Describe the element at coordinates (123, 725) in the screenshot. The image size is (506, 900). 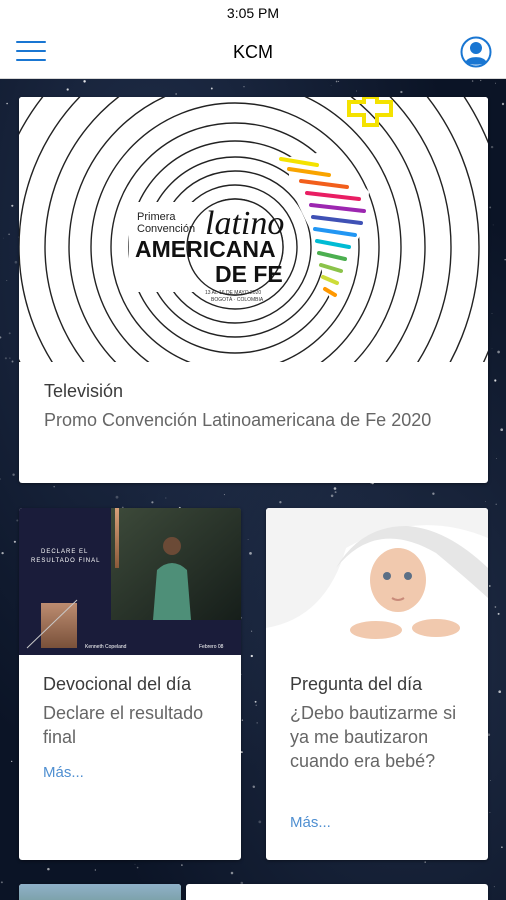
I see `card-title: Declare el resultado final` at that location.